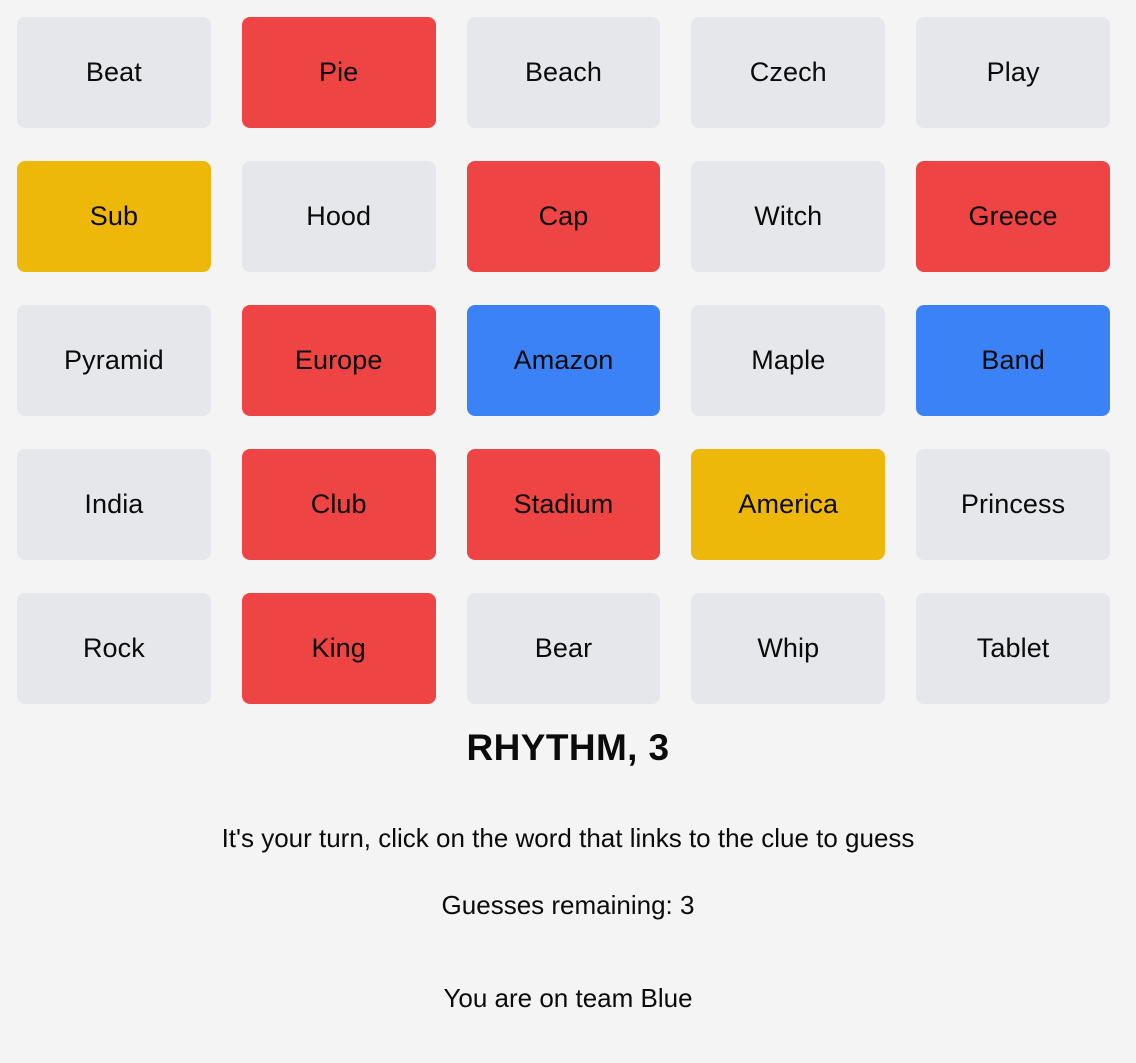 The width and height of the screenshot is (1136, 1063). I want to click on word-card-label: Tablet, so click(1013, 648).